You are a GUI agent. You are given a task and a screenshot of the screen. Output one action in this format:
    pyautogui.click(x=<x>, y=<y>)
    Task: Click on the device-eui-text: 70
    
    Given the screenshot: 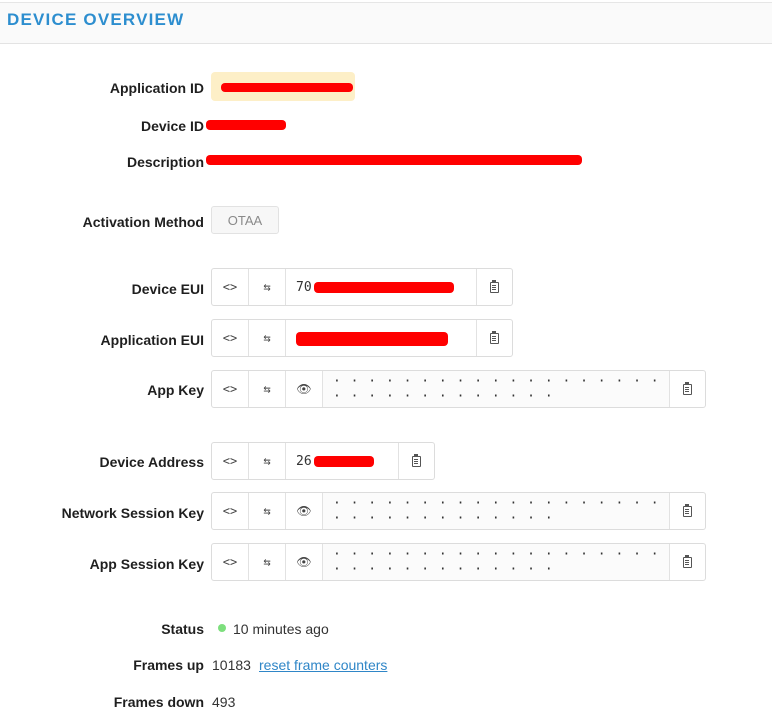 What is the action you would take?
    pyautogui.click(x=304, y=287)
    